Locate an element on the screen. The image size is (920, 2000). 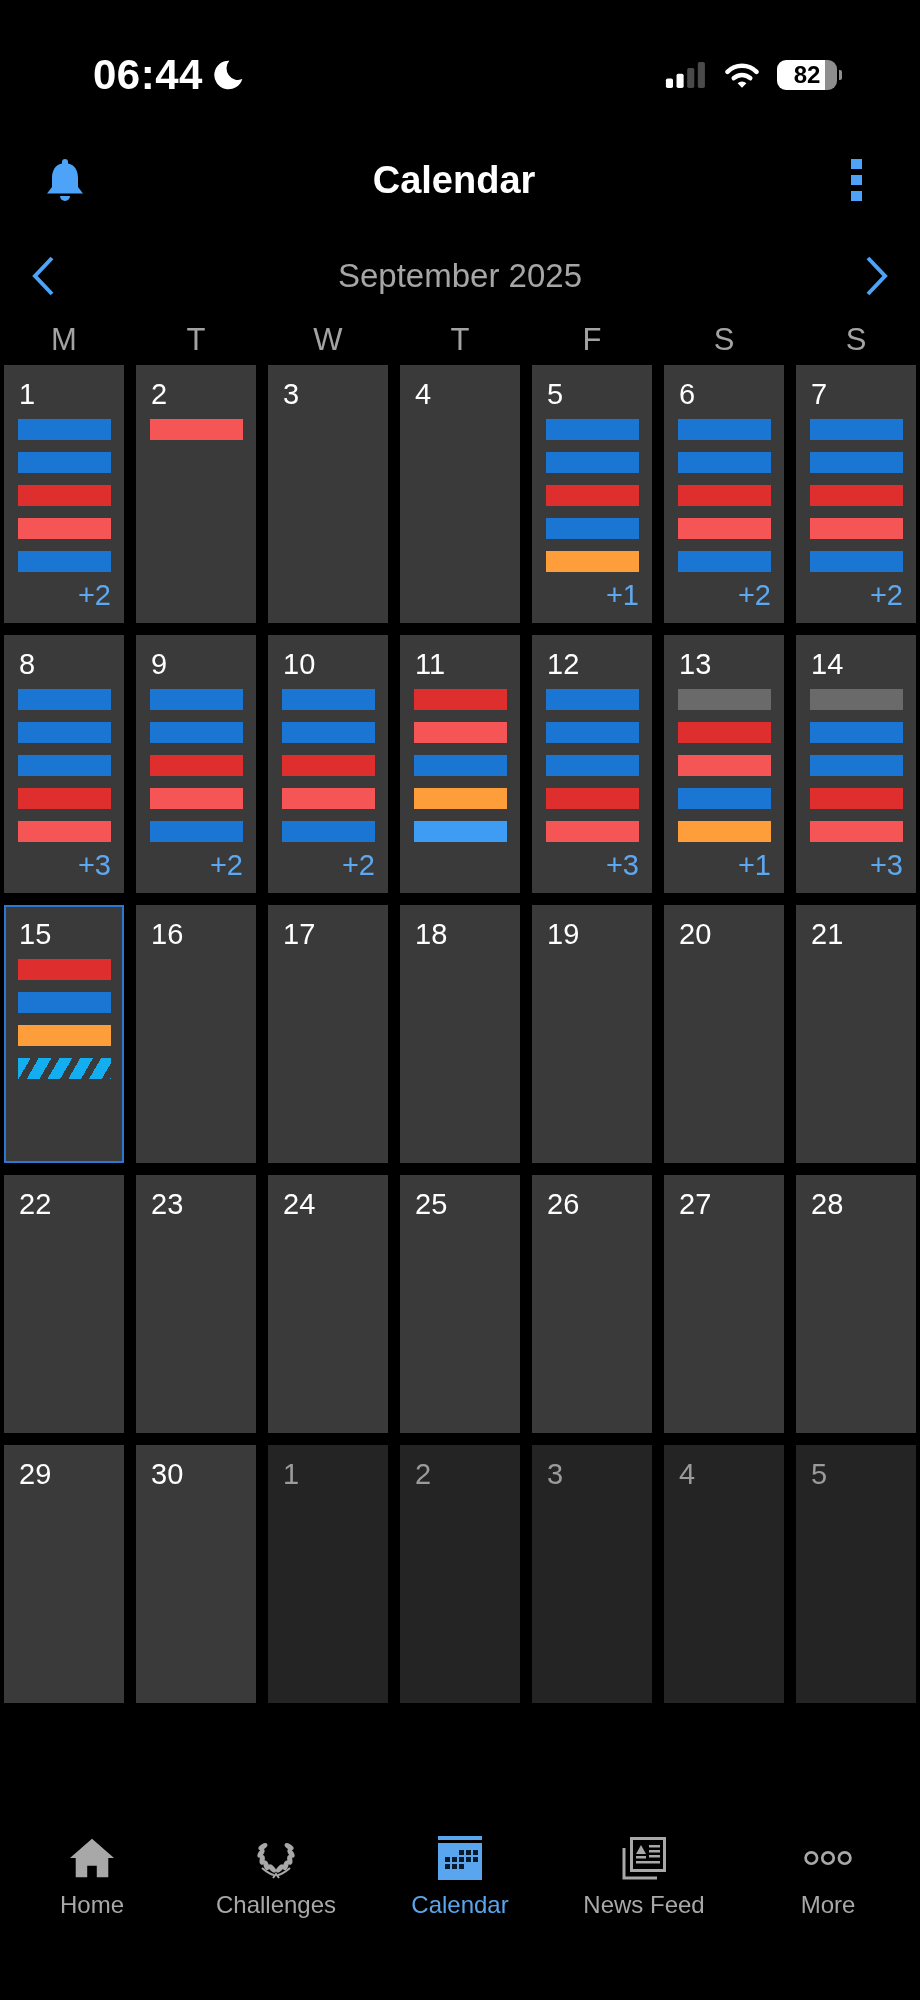
tab-item: Challenges is located at coordinates (276, 1878).